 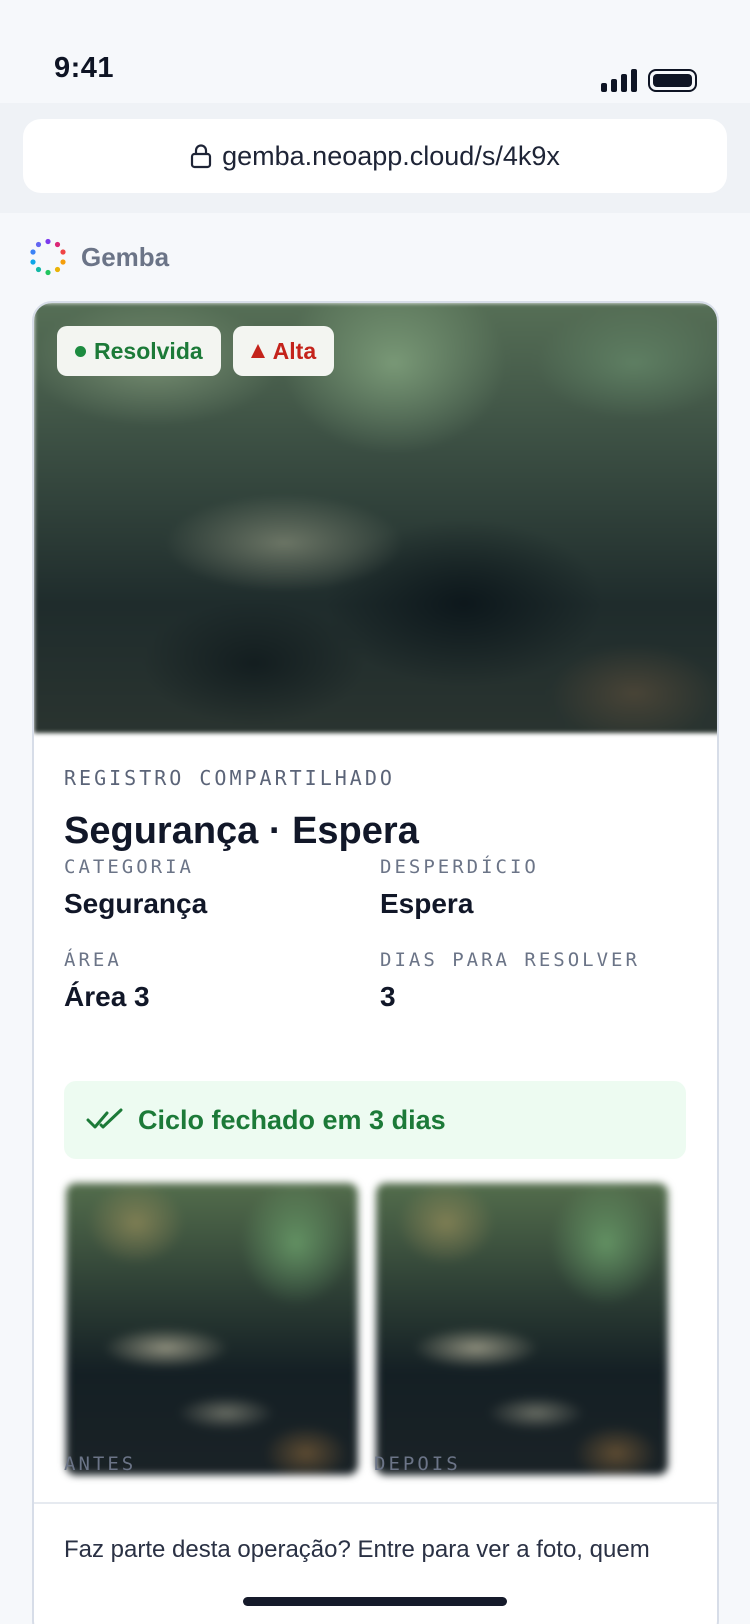 What do you see at coordinates (48, 257) in the screenshot?
I see `gemba-logo-icon` at bounding box center [48, 257].